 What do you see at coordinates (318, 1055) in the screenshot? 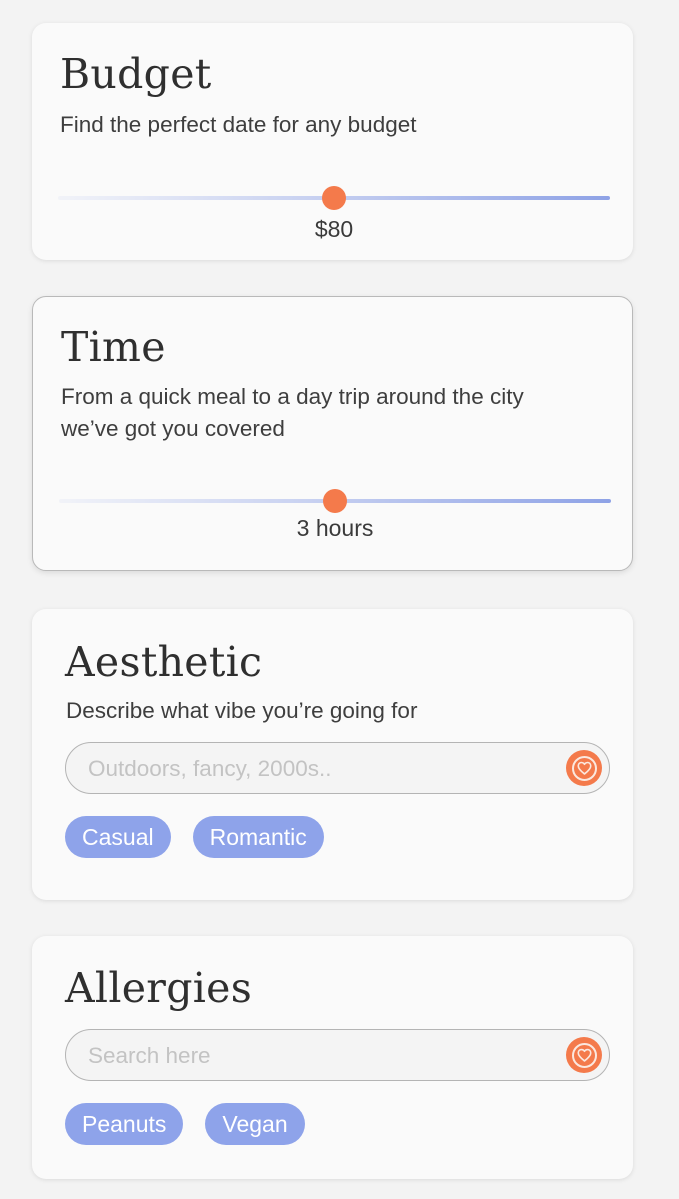
I see `allergies-search-input` at bounding box center [318, 1055].